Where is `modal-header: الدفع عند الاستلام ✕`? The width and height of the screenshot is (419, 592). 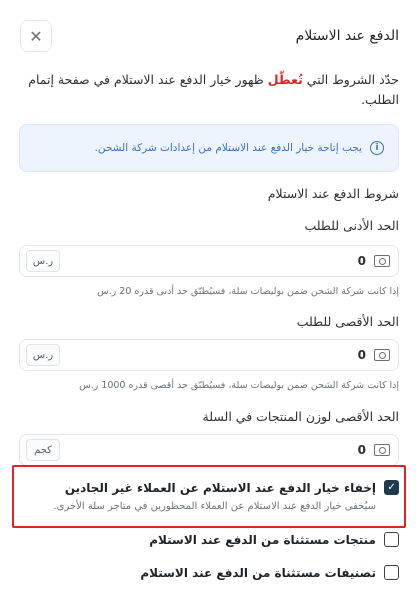
modal-header: الدفع عند الاستلام ✕ is located at coordinates (209, 36).